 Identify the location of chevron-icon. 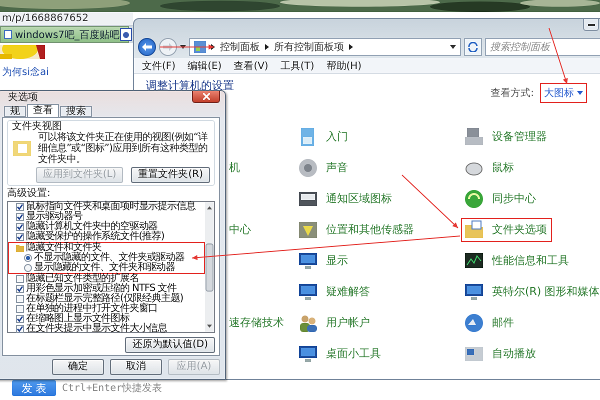
(351, 47).